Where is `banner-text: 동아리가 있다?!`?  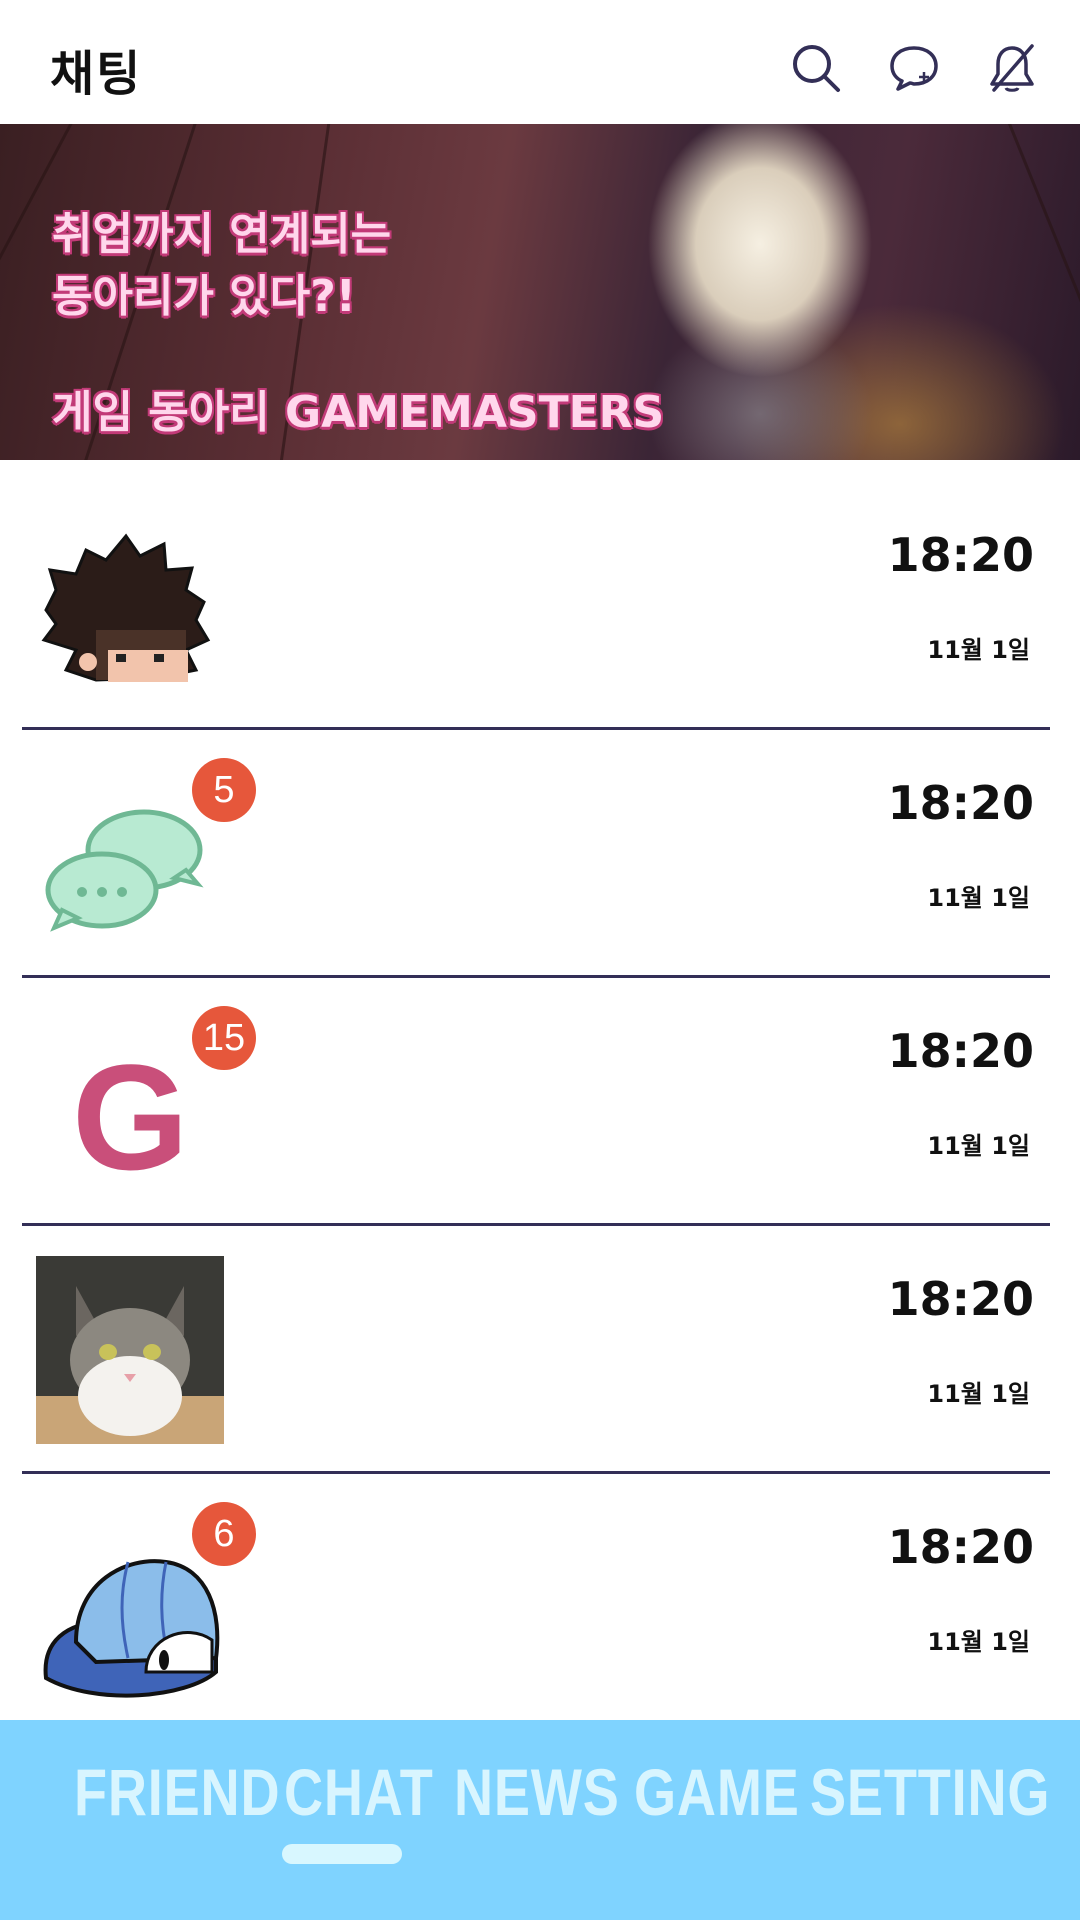 banner-text: 동아리가 있다?! is located at coordinates (204, 296).